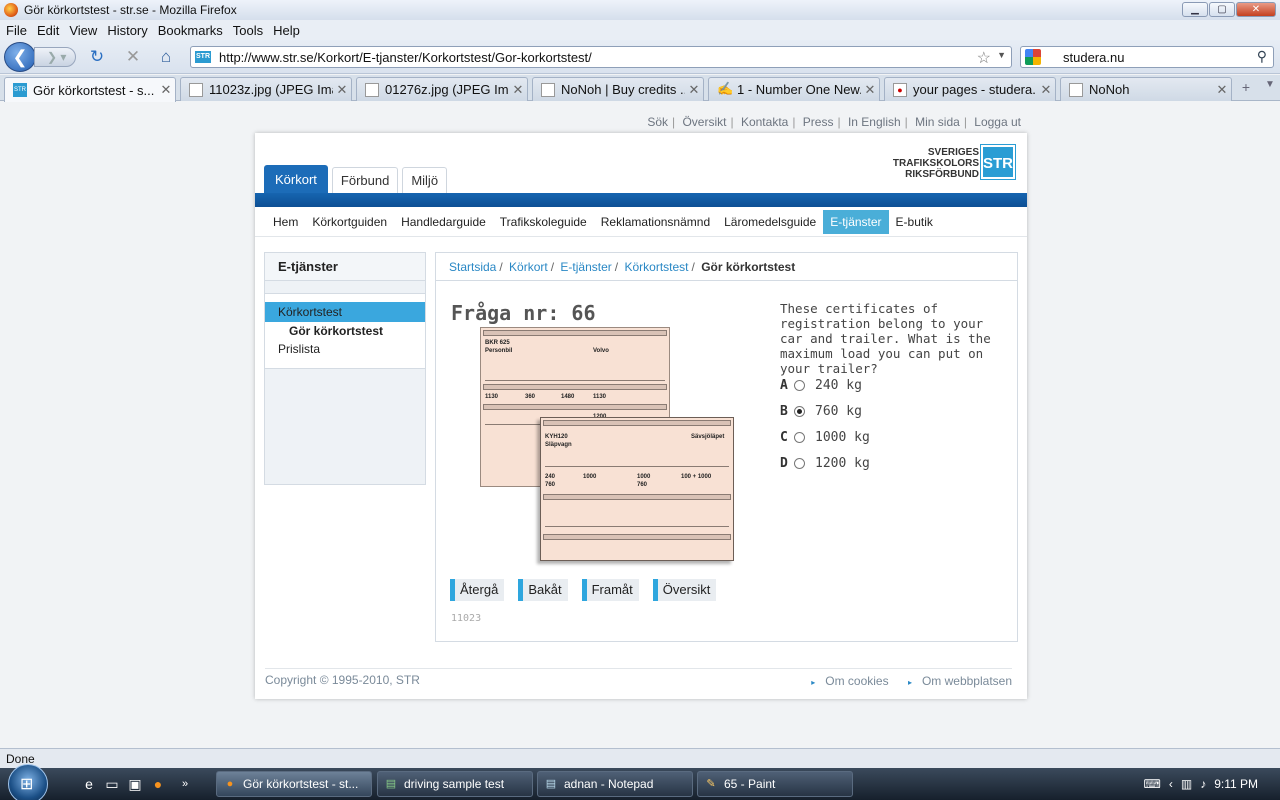 The height and width of the screenshot is (800, 1280). I want to click on subnav-hem: Hem, so click(285, 222).